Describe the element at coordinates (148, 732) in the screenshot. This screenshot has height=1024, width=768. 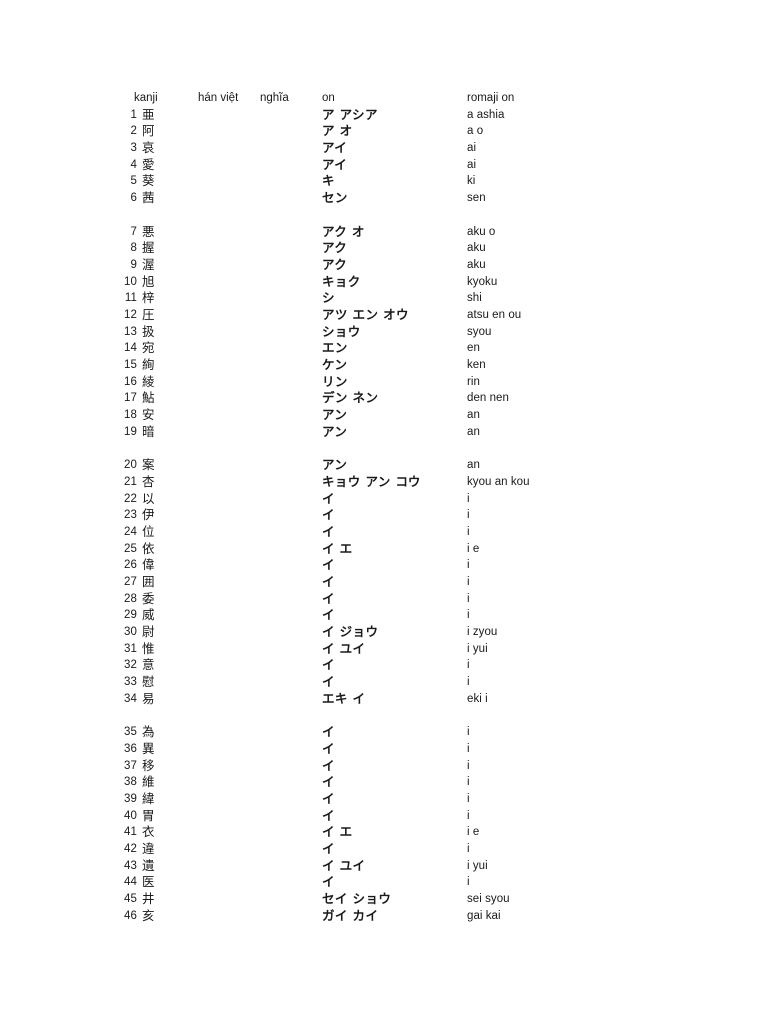
I see `cell-kanji: 為` at that location.